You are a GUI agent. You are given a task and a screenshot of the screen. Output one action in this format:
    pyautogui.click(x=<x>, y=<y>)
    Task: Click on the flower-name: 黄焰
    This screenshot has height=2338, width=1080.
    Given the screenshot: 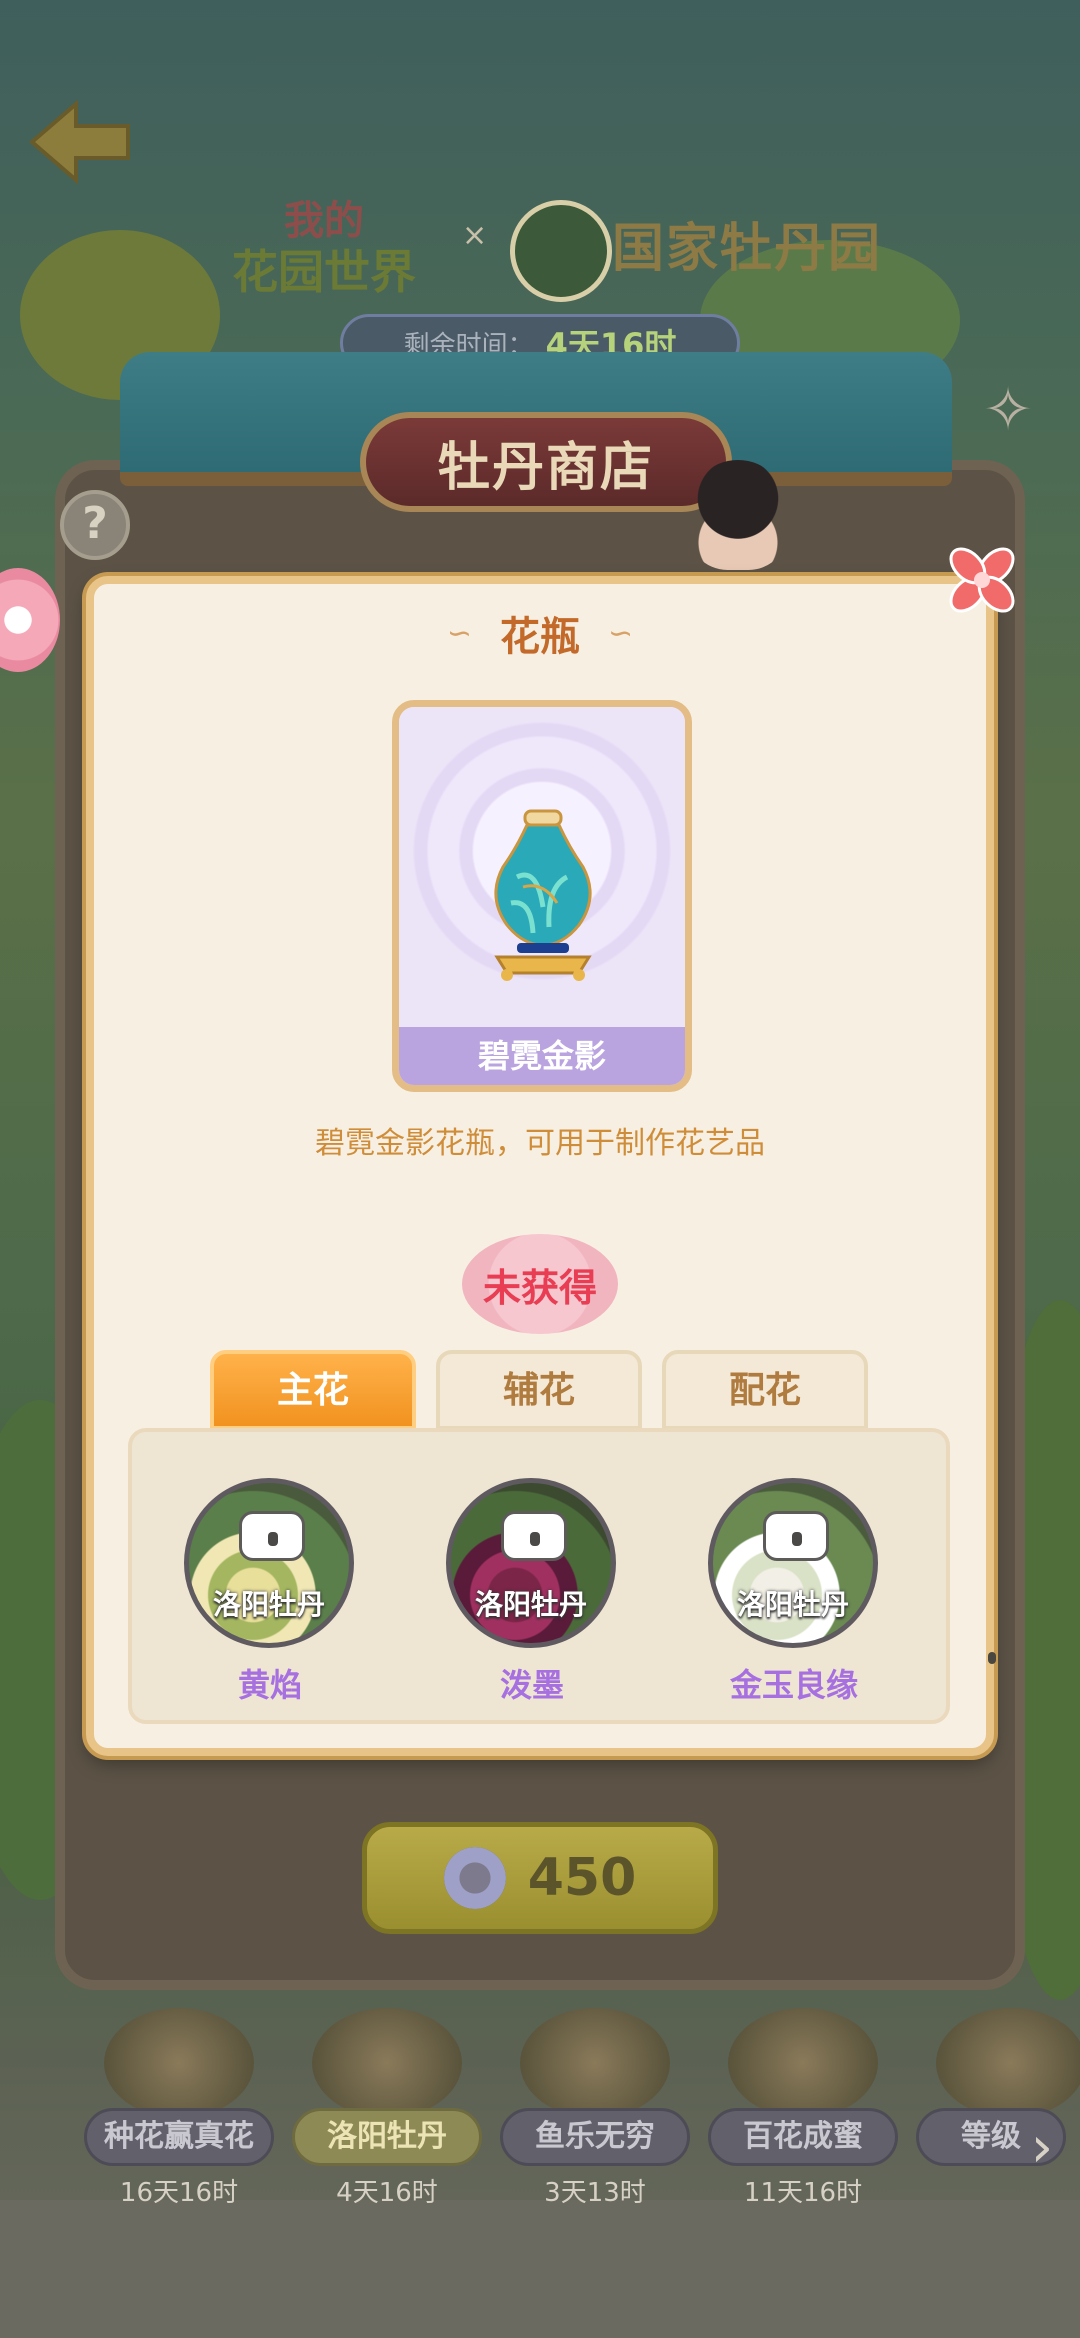 What is the action you would take?
    pyautogui.click(x=269, y=1685)
    